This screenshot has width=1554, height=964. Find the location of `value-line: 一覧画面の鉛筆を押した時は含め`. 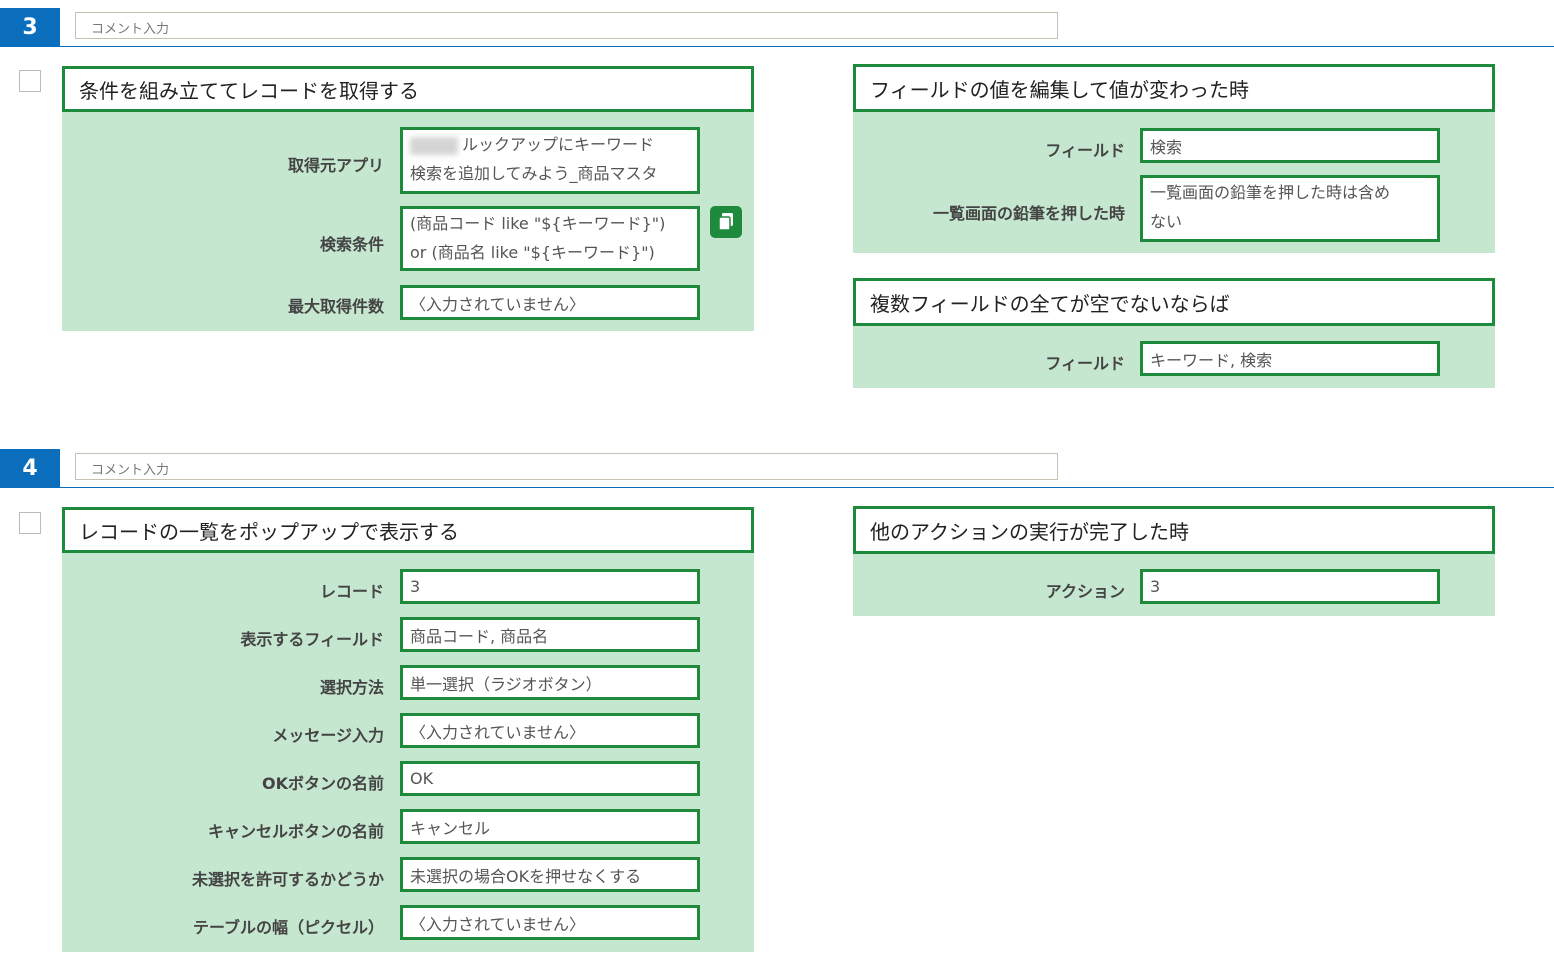

value-line: 一覧画面の鉛筆を押した時は含め is located at coordinates (1270, 192).